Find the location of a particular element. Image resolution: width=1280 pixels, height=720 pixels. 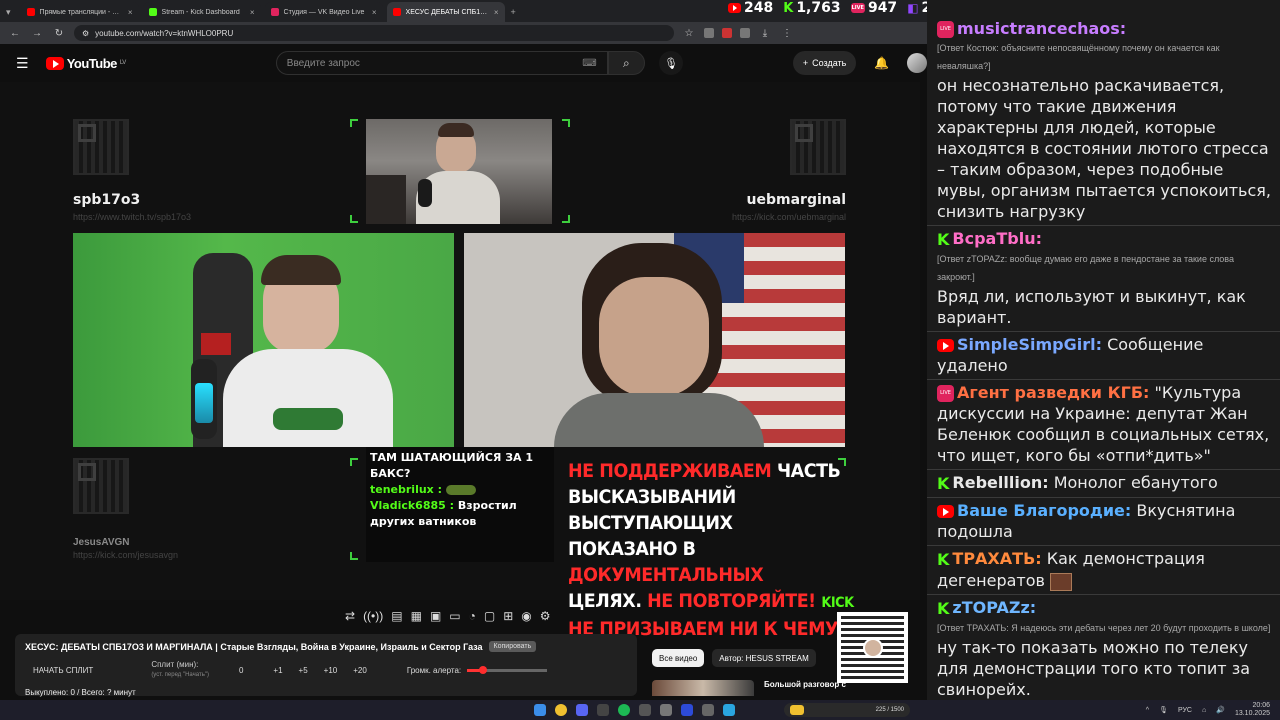

menu-dots-icon: ⋮ is located at coordinates (787, 33).